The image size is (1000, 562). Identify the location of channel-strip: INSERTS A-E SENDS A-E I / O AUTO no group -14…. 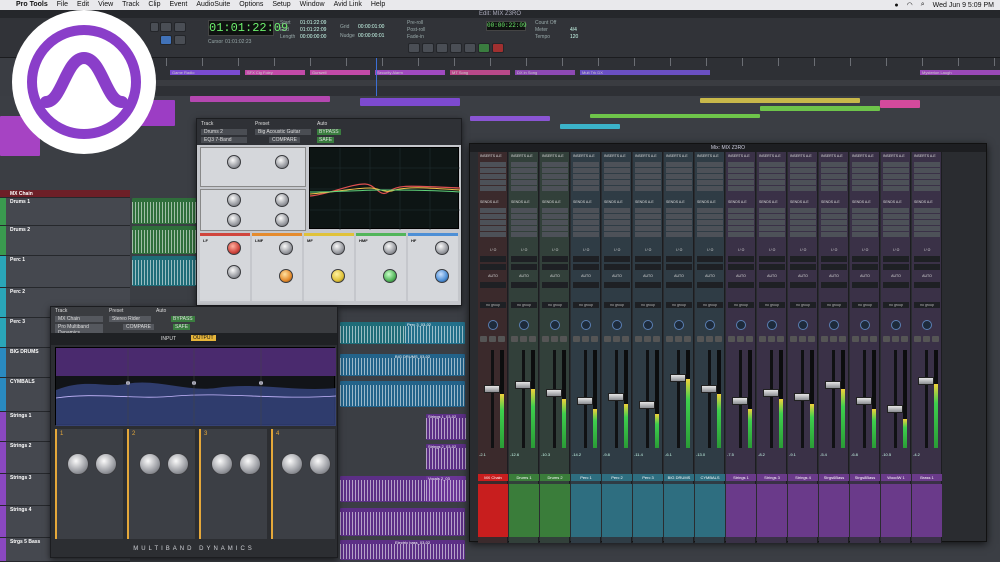
(586, 347).